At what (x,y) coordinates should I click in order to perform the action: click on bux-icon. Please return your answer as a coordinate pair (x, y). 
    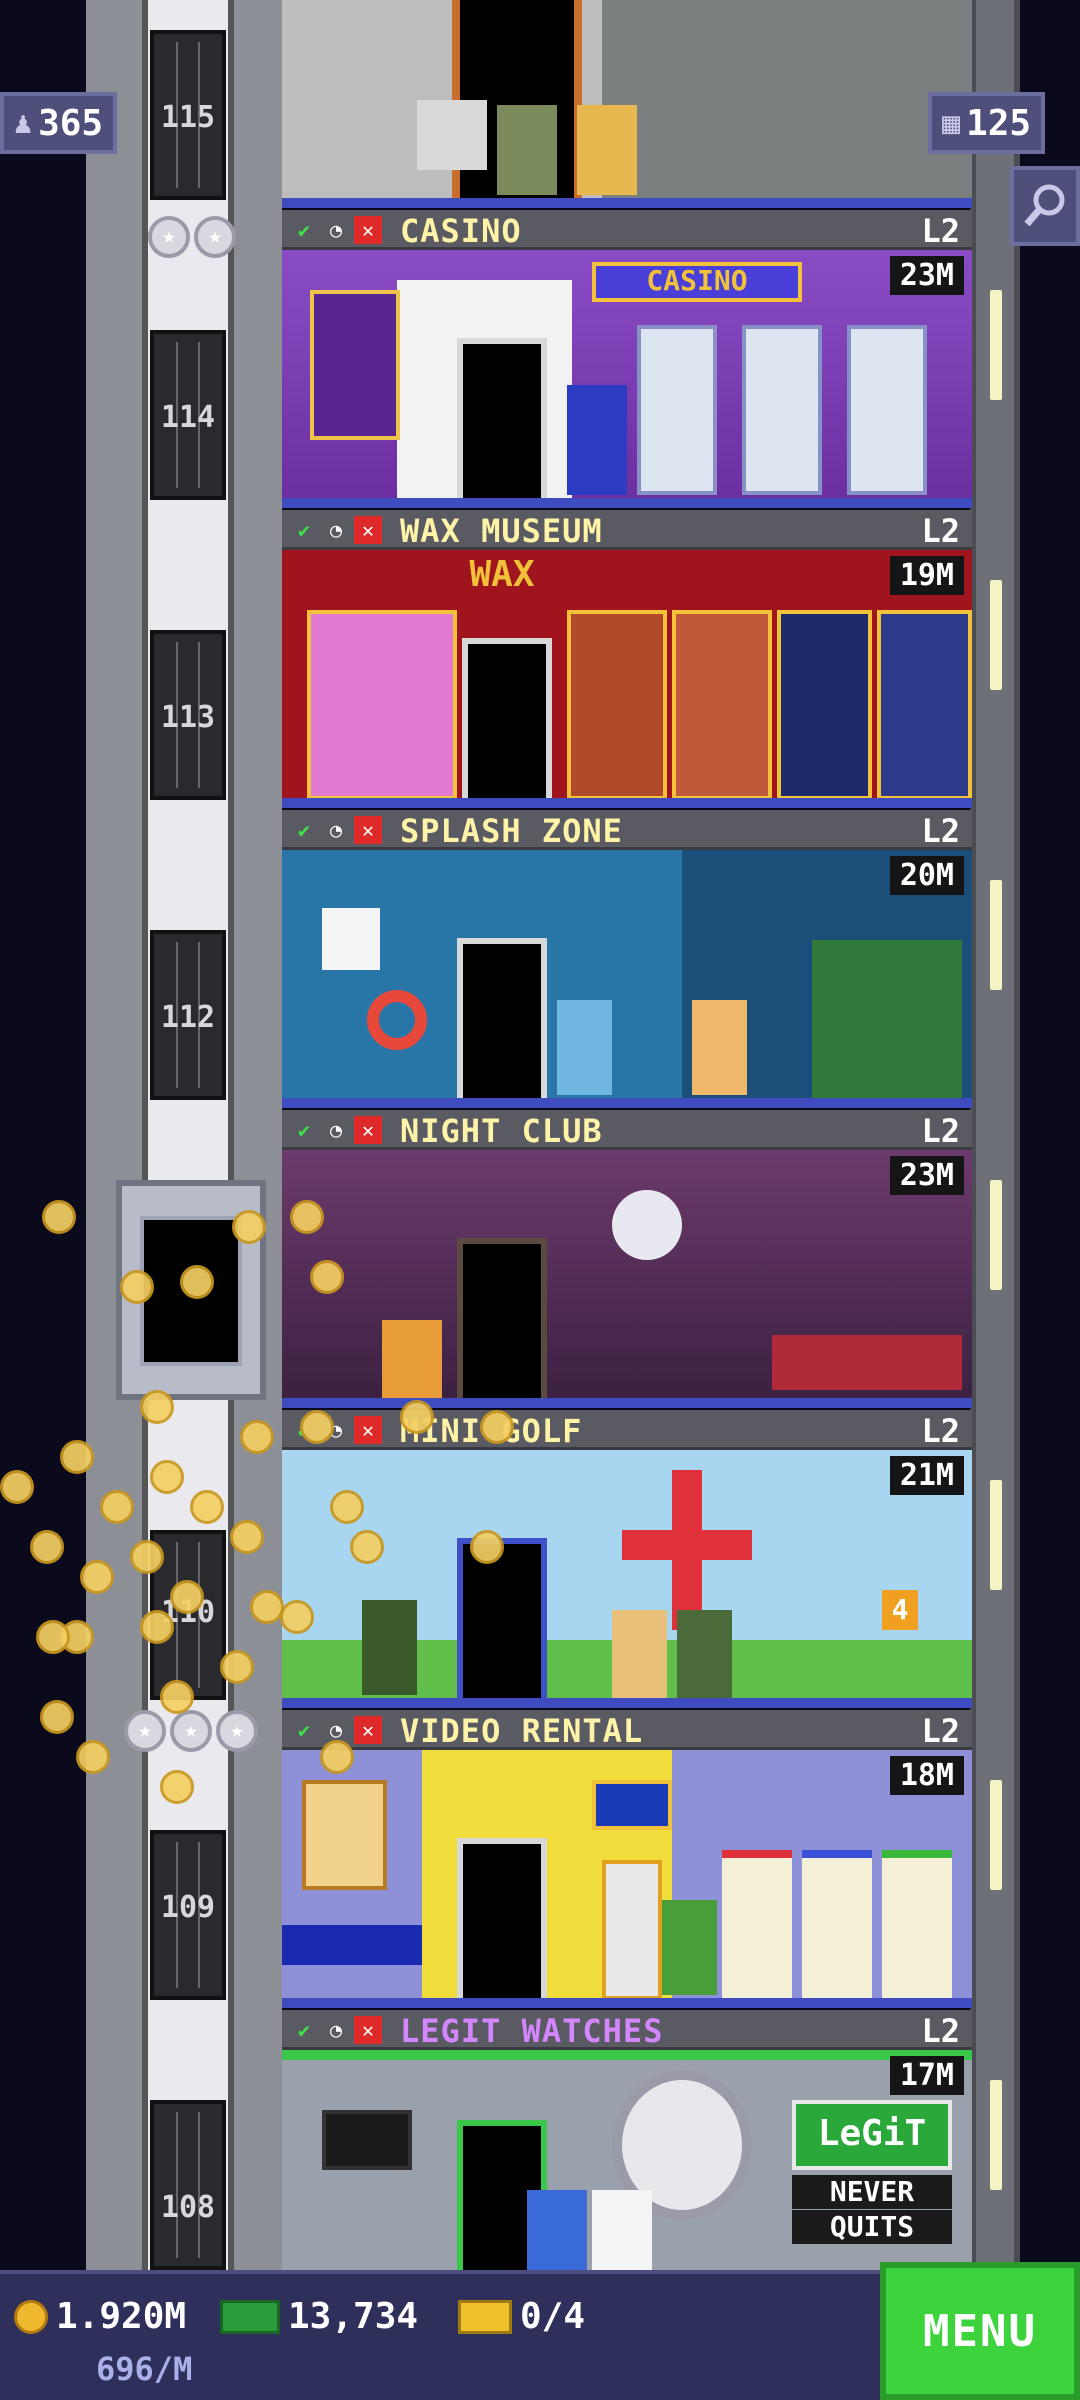
    Looking at the image, I should click on (250, 2316).